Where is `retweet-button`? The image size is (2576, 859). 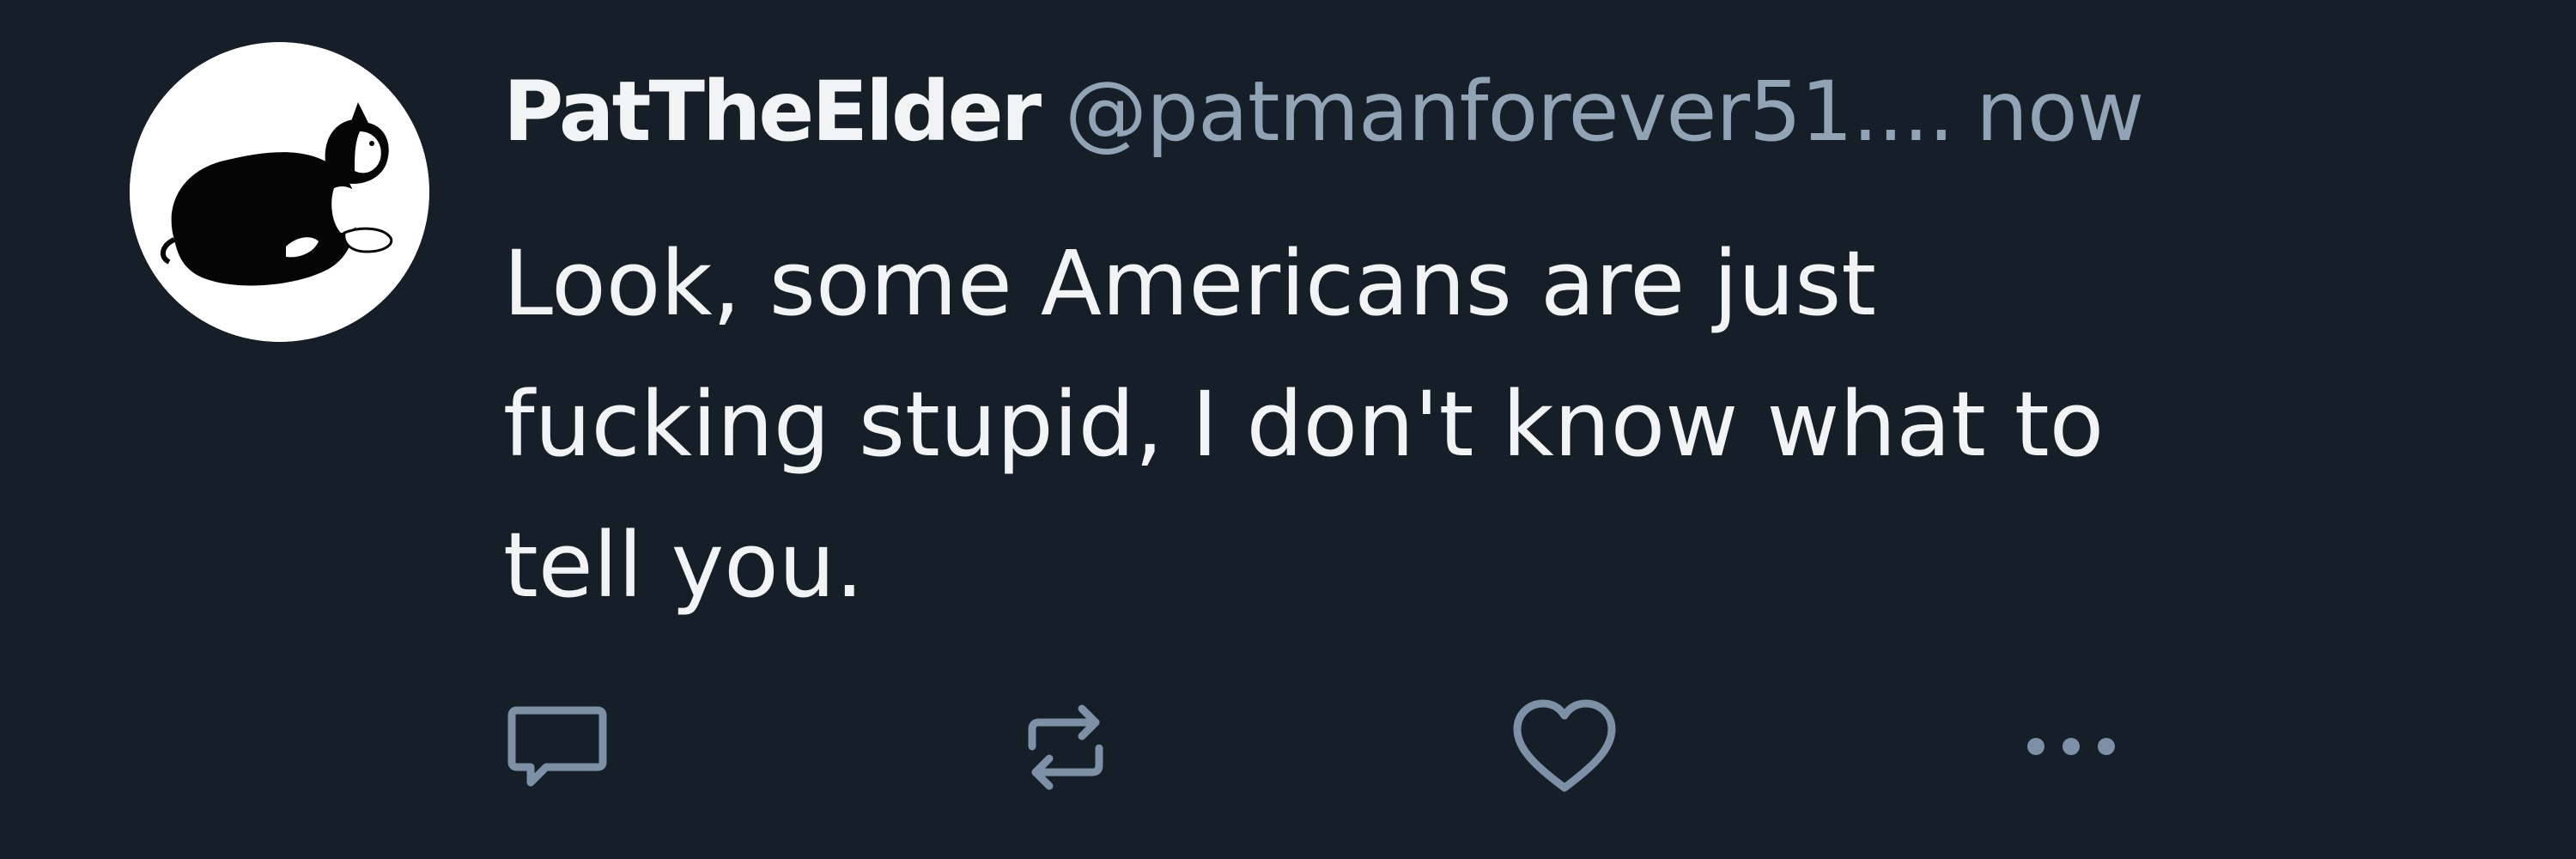 retweet-button is located at coordinates (1065, 747).